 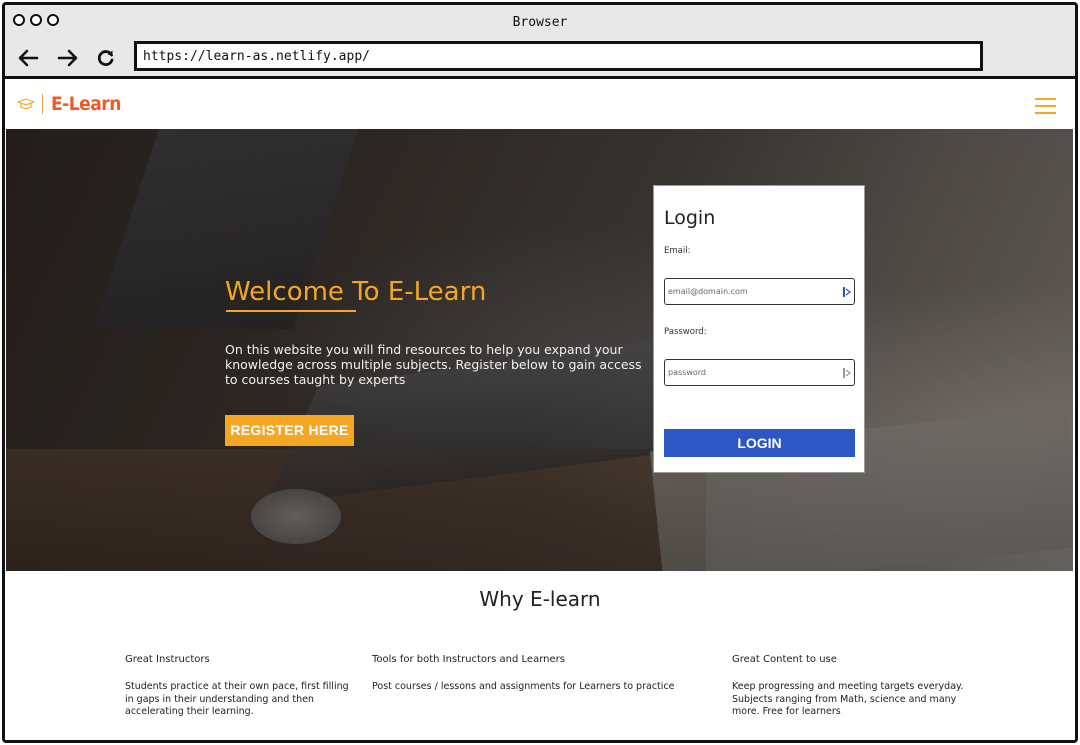 What do you see at coordinates (687, 372) in the screenshot?
I see `password-placeholder: password` at bounding box center [687, 372].